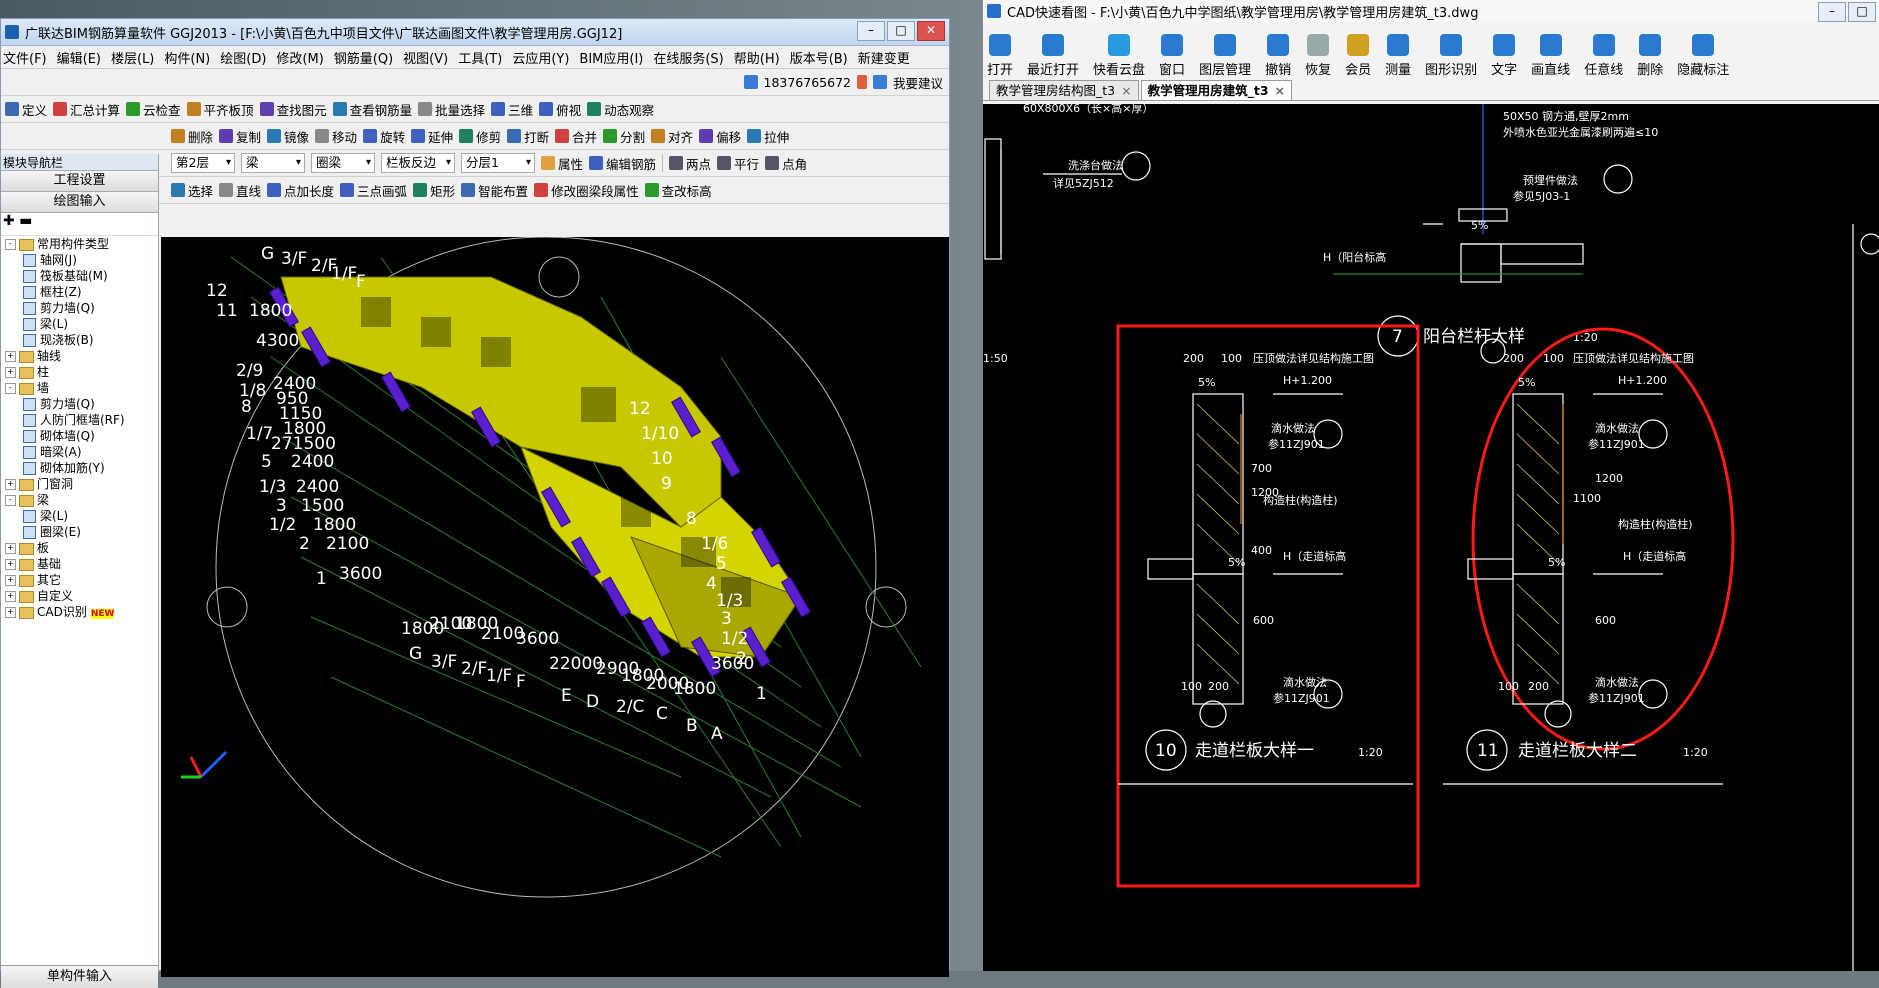 Image resolution: width=1879 pixels, height=988 pixels. What do you see at coordinates (768, 136) in the screenshot?
I see `edit-button: 拉伸` at bounding box center [768, 136].